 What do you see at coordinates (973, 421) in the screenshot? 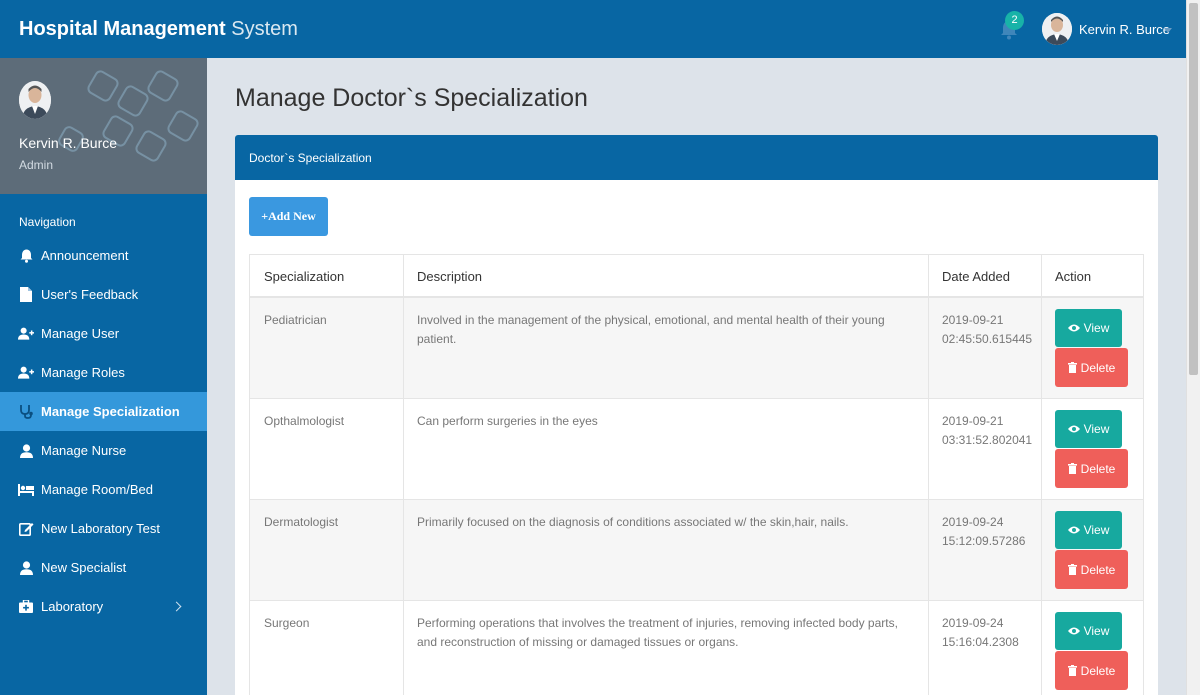
I see `date-line: 2019-09-21` at bounding box center [973, 421].